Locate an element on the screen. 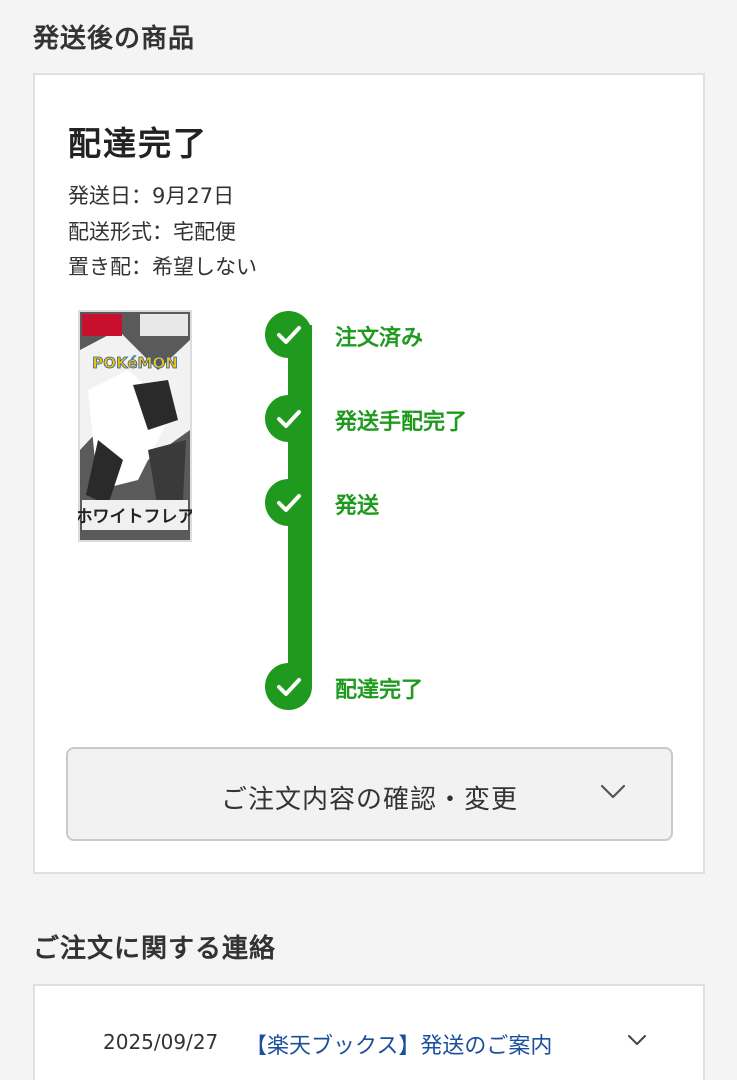  timeline-step-prepared: 発送手配完了 is located at coordinates (475, 419).